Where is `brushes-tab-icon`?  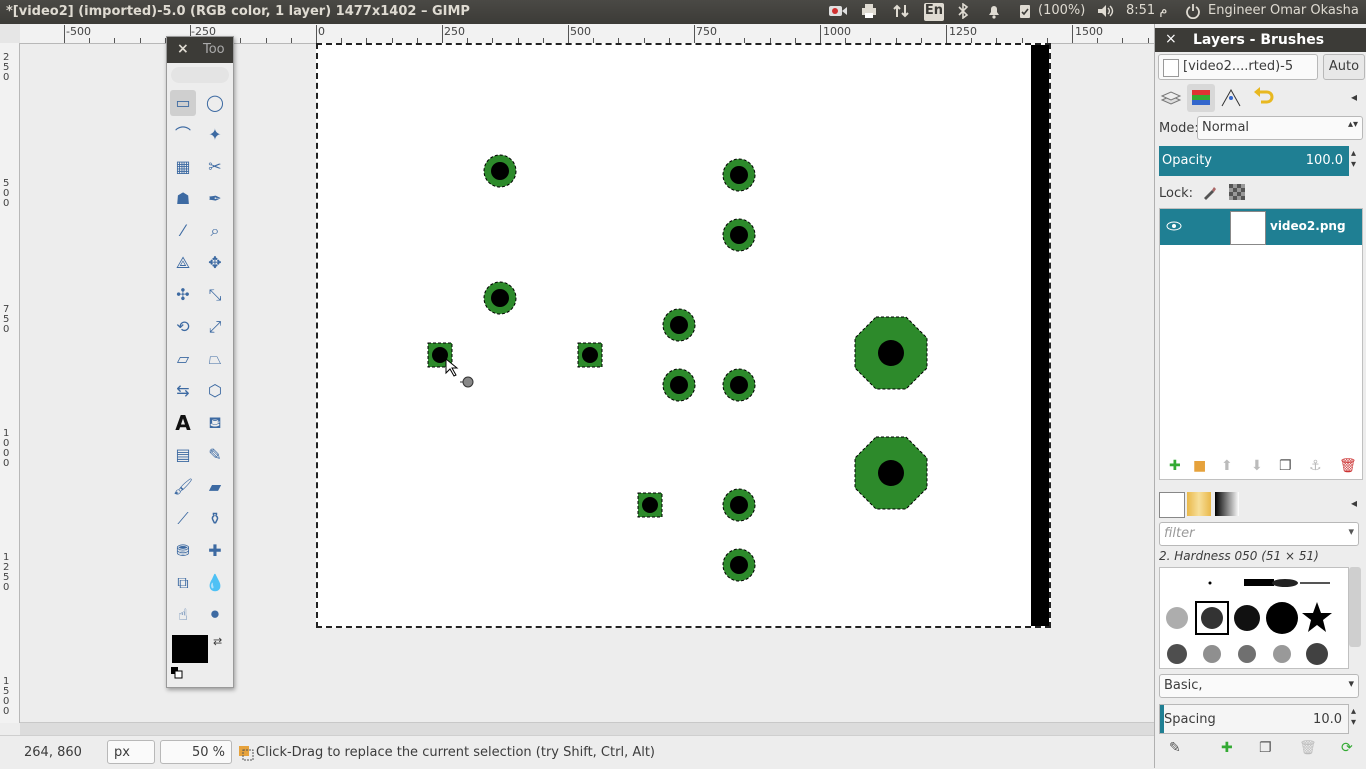 brushes-tab-icon is located at coordinates (1172, 505).